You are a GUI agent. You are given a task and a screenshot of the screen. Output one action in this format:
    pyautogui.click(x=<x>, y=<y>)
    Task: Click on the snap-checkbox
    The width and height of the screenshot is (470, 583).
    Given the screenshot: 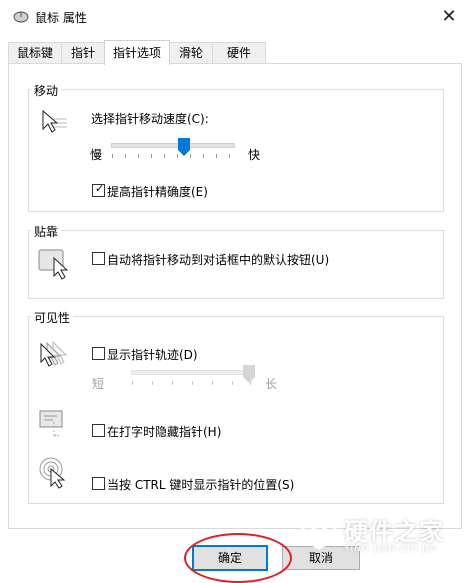 What is the action you would take?
    pyautogui.click(x=98, y=258)
    